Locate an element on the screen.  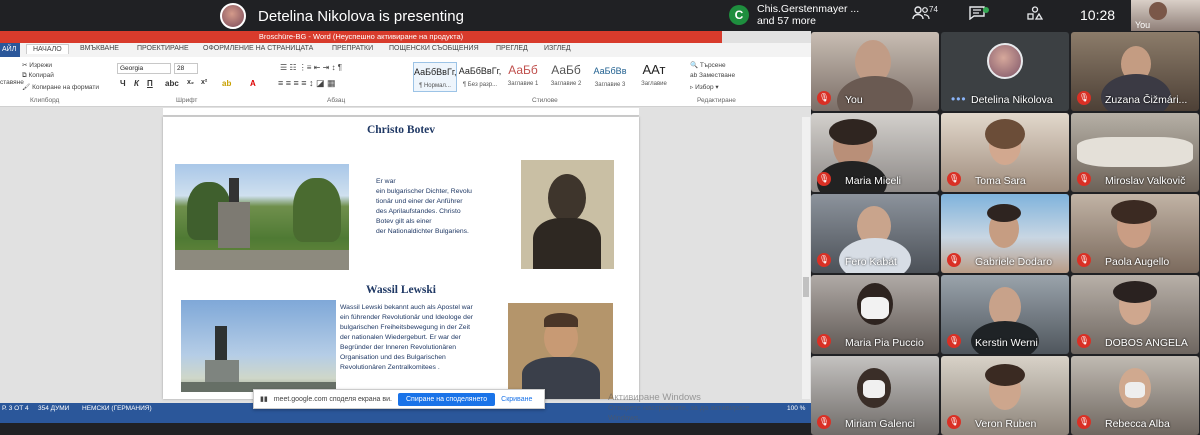
stop-sharing-button: Спиране на споделянето is located at coordinates (446, 399).